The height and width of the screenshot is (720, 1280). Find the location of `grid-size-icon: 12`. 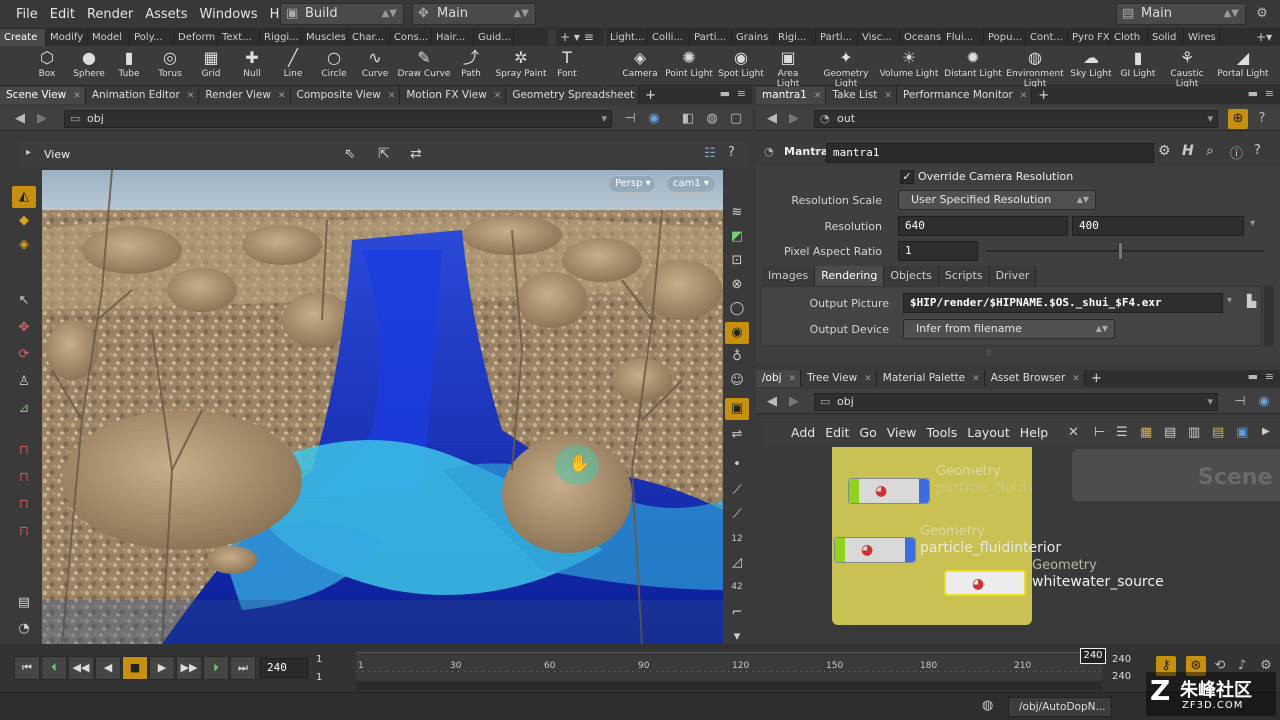

grid-size-icon: 12 is located at coordinates (737, 539).